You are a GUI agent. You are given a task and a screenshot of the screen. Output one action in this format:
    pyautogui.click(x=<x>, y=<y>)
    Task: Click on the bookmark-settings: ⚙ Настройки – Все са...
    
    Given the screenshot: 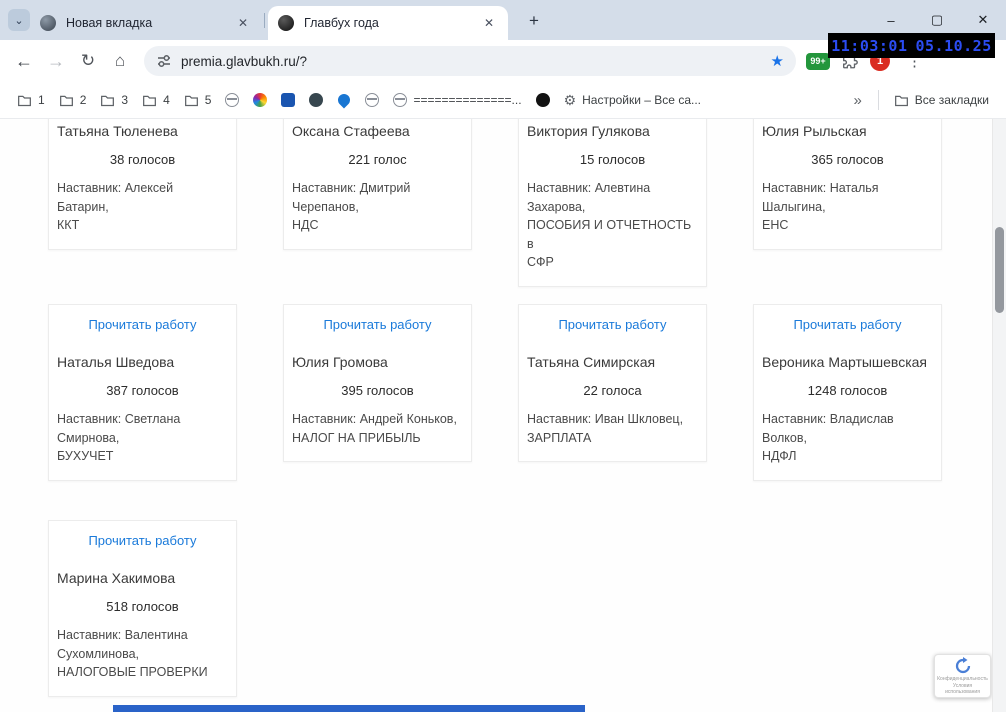 What is the action you would take?
    pyautogui.click(x=632, y=100)
    